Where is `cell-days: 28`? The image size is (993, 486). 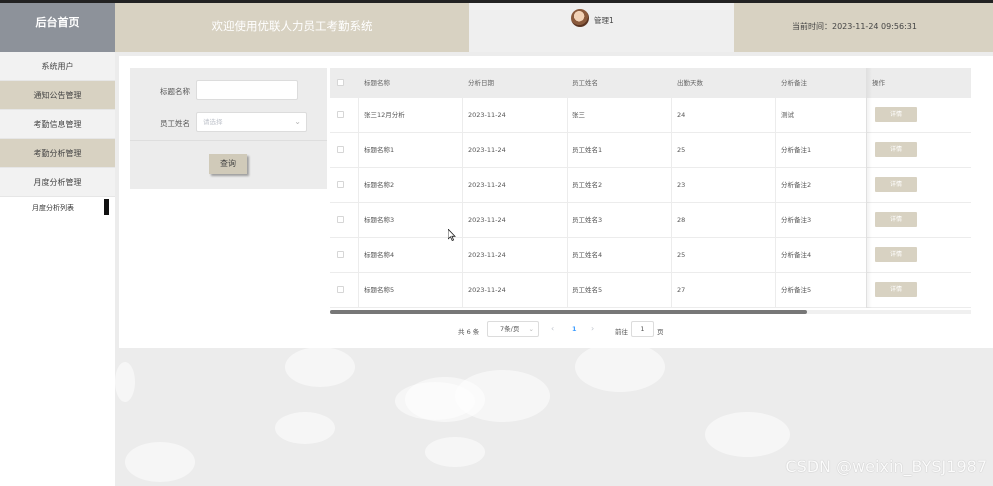 cell-days: 28 is located at coordinates (681, 220).